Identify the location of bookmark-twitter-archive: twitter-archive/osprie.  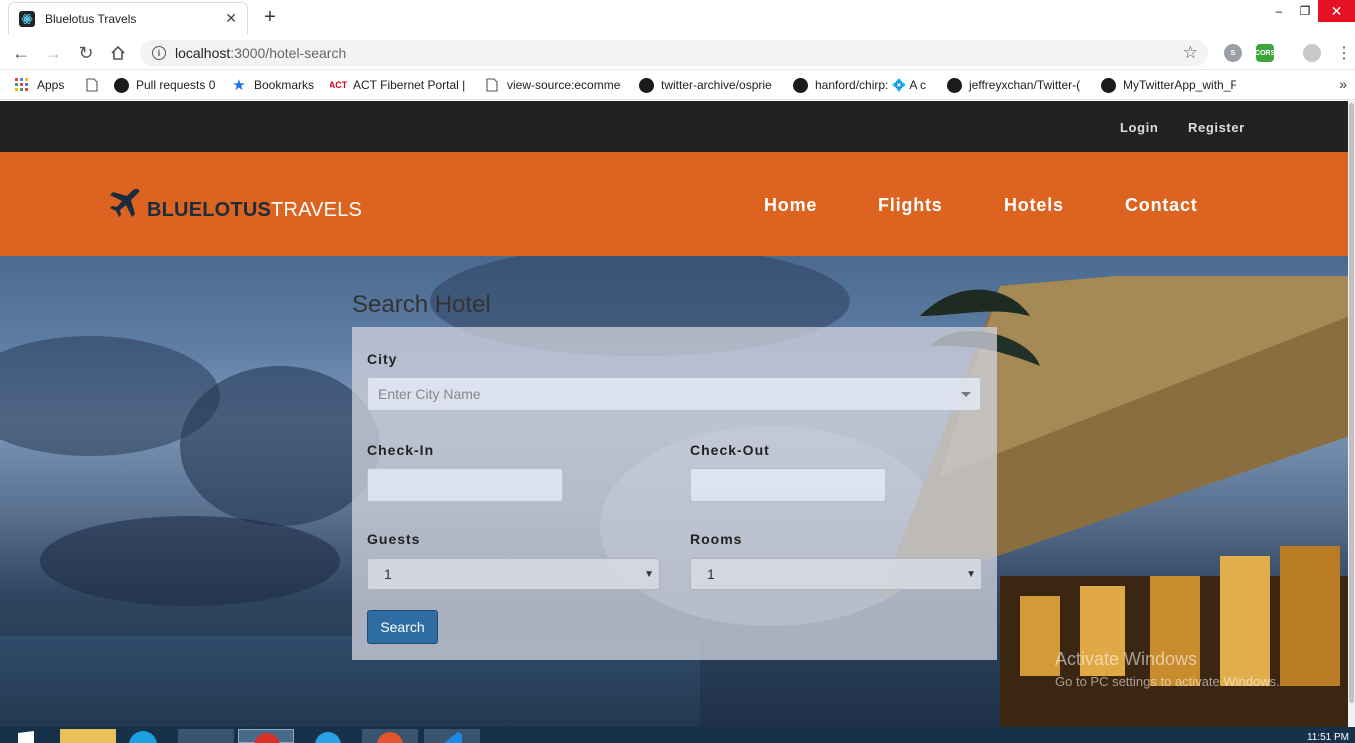
(706, 85).